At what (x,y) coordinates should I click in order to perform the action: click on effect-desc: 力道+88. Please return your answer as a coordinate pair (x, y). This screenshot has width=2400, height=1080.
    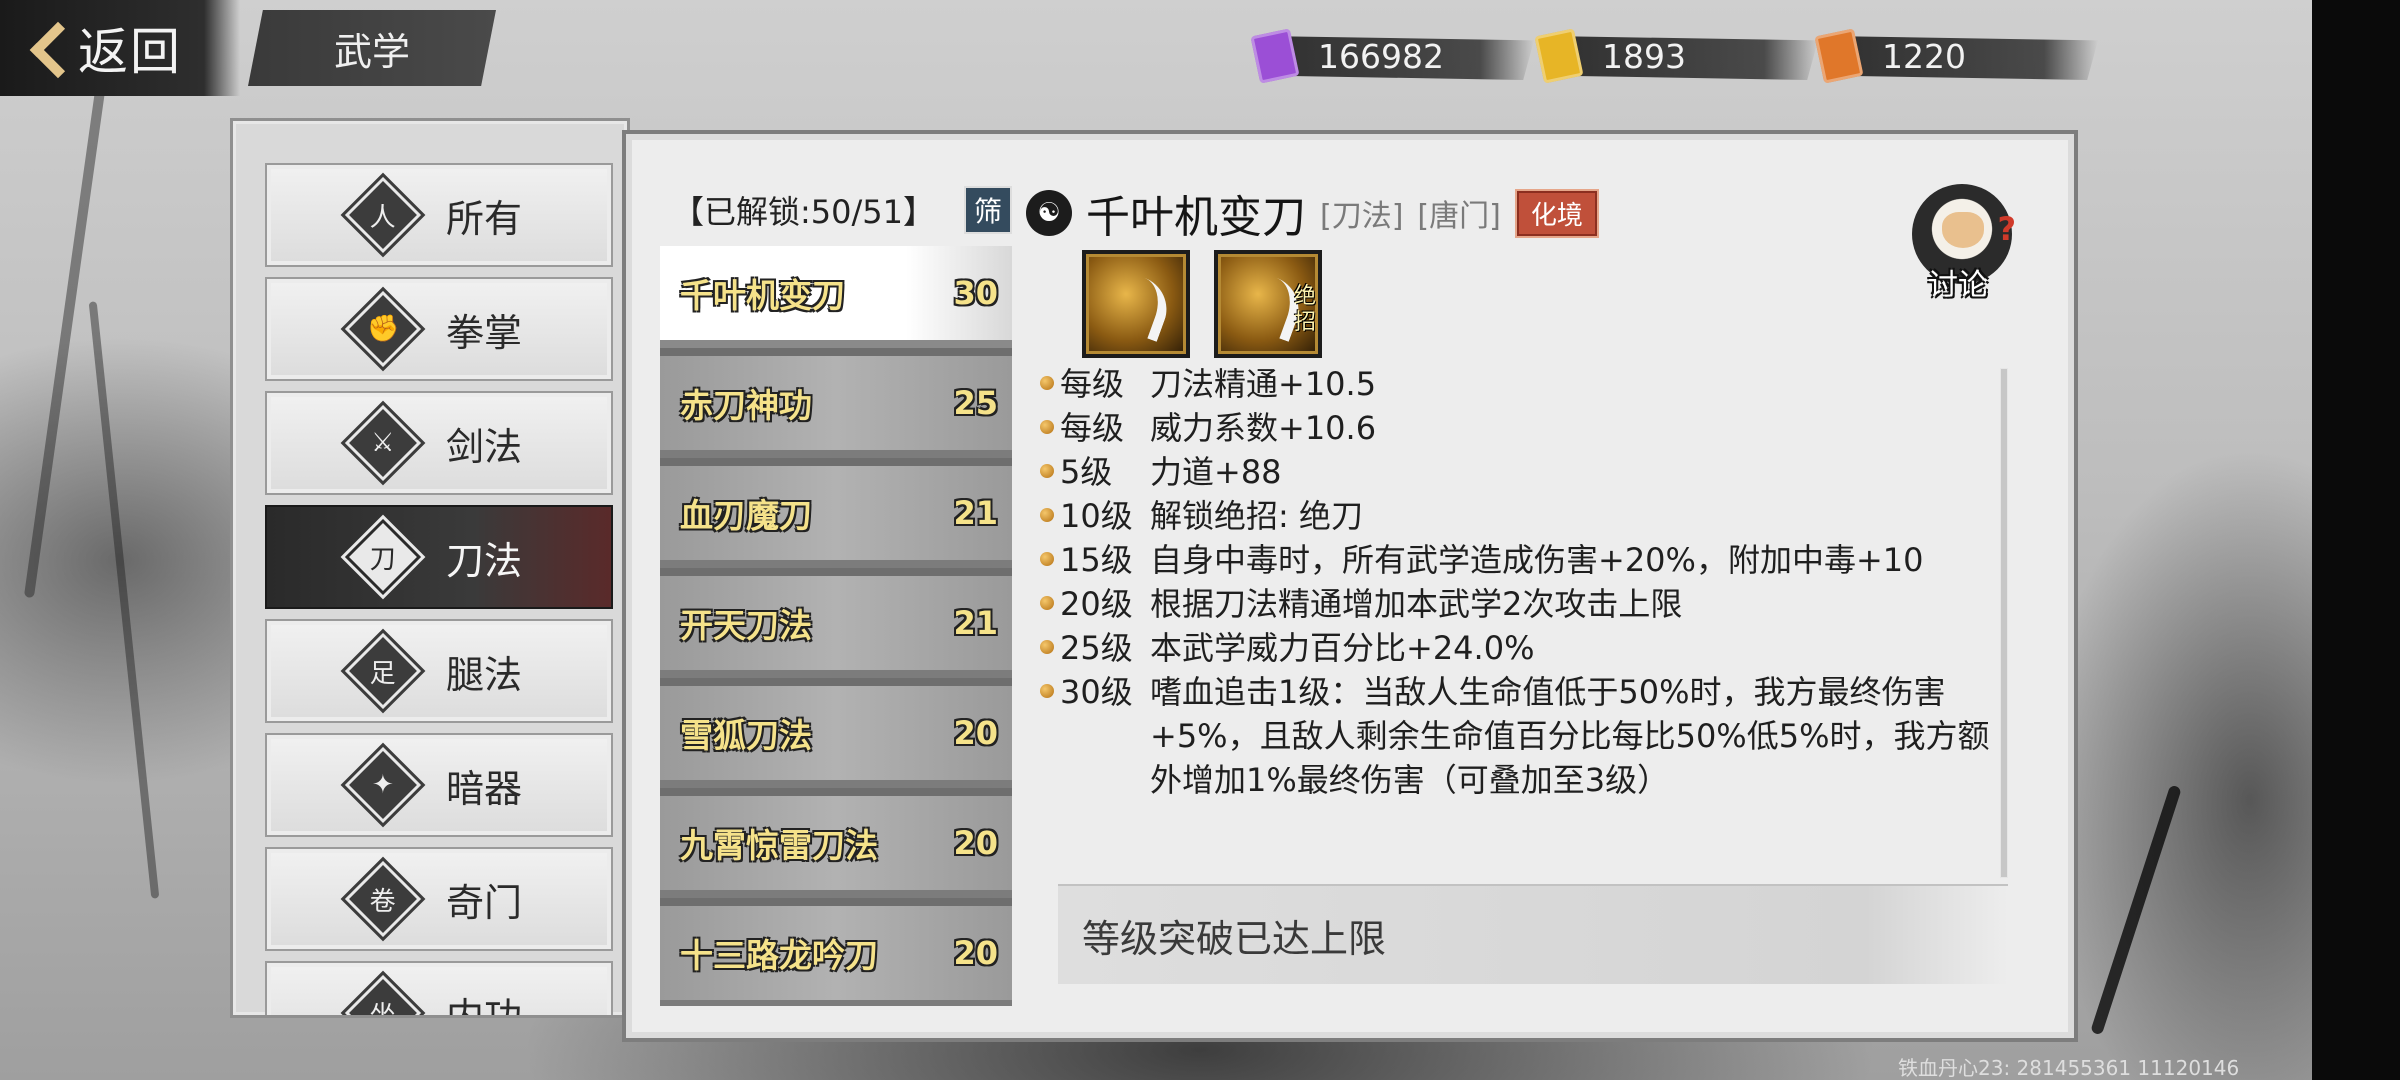
    Looking at the image, I should click on (1216, 472).